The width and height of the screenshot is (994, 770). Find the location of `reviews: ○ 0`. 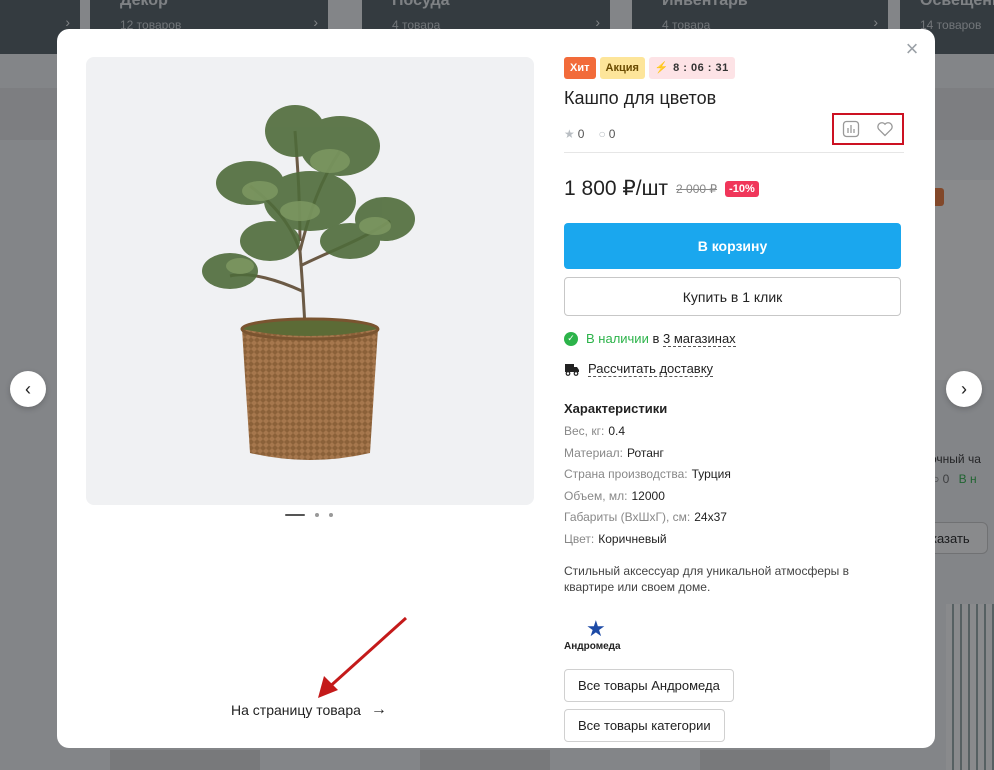

reviews: ○ 0 is located at coordinates (606, 134).